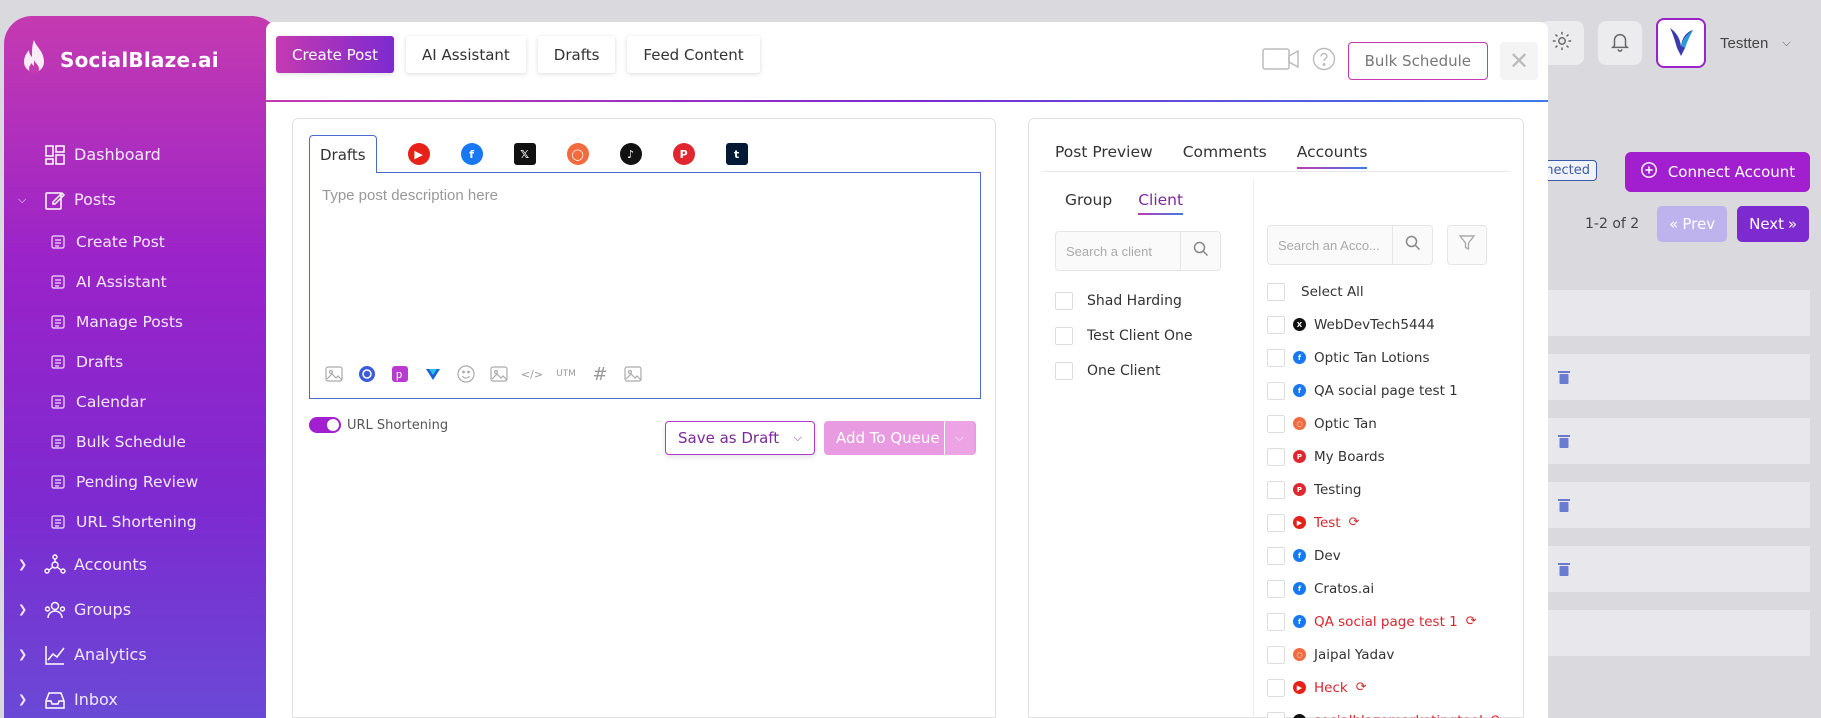 Image resolution: width=1821 pixels, height=718 pixels. Describe the element at coordinates (1324, 61) in the screenshot. I see `help-icon` at that location.